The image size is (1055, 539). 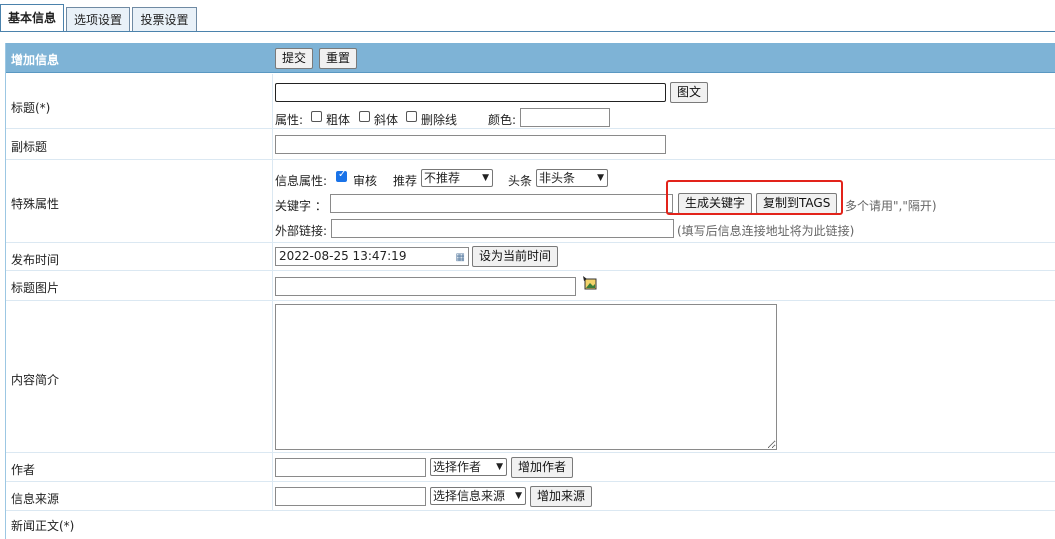 What do you see at coordinates (338, 58) in the screenshot?
I see `reset-button: 重置` at bounding box center [338, 58].